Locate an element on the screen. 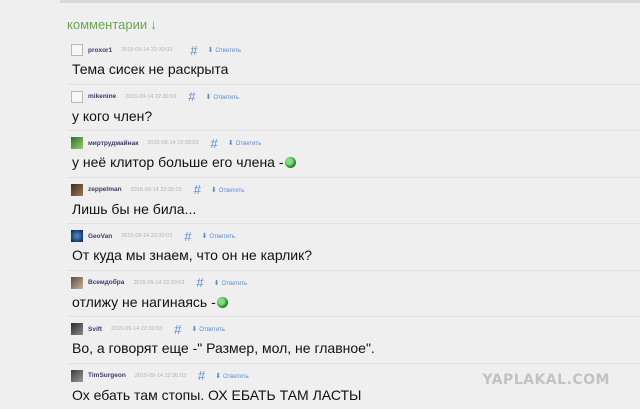 This screenshot has height=409, width=640. comment-username: zeppelman is located at coordinates (105, 189).